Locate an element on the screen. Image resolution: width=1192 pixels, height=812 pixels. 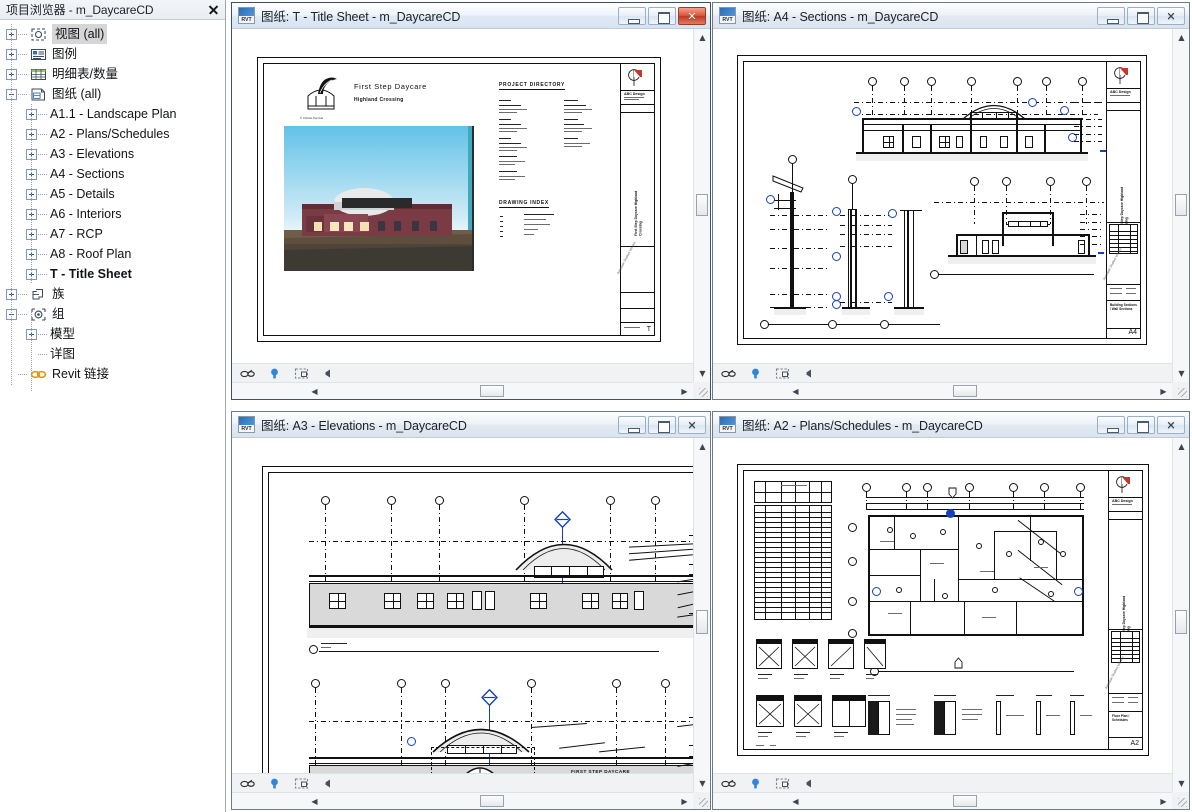
tree-item-12: T - Title Sheet is located at coordinates (112, 274).